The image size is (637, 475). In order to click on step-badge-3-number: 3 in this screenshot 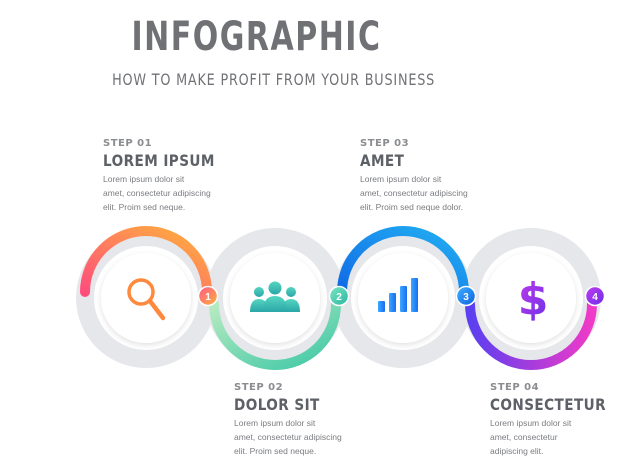, I will do `click(466, 297)`.